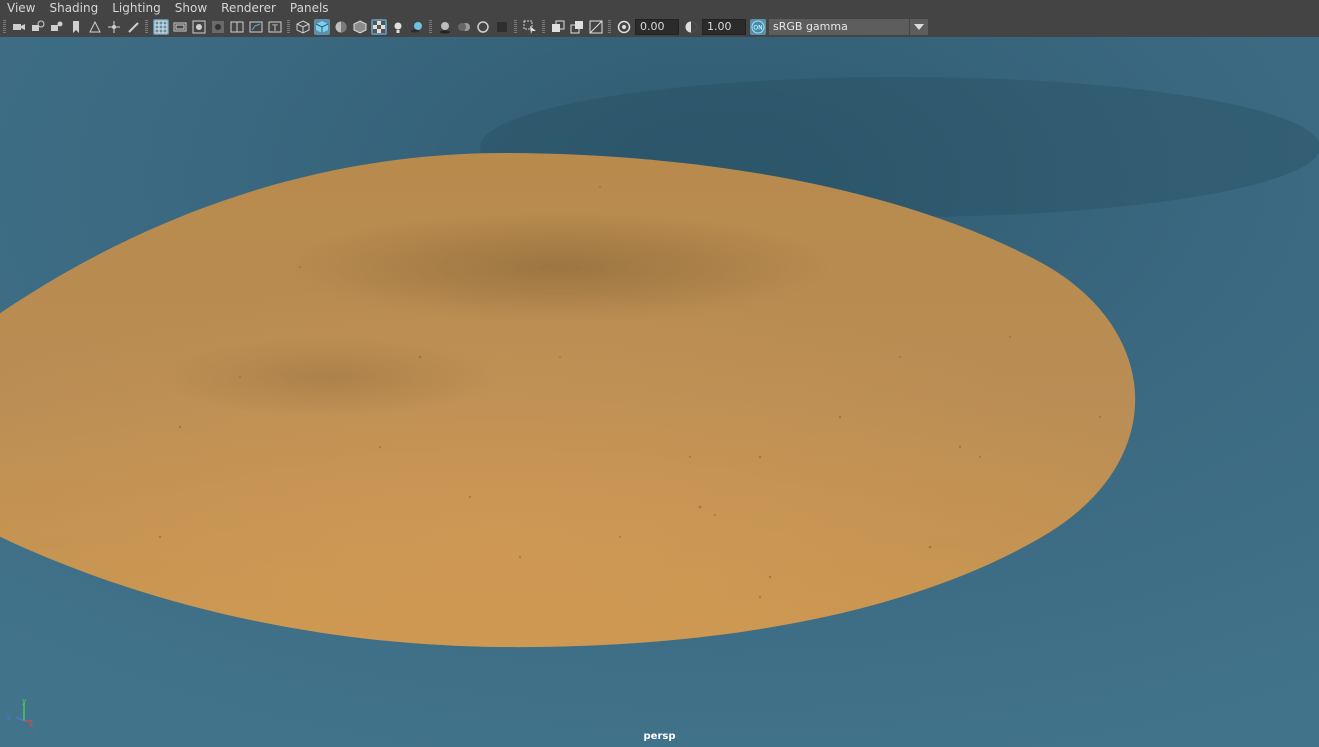  I want to click on smooth-shade-icon, so click(321, 26).